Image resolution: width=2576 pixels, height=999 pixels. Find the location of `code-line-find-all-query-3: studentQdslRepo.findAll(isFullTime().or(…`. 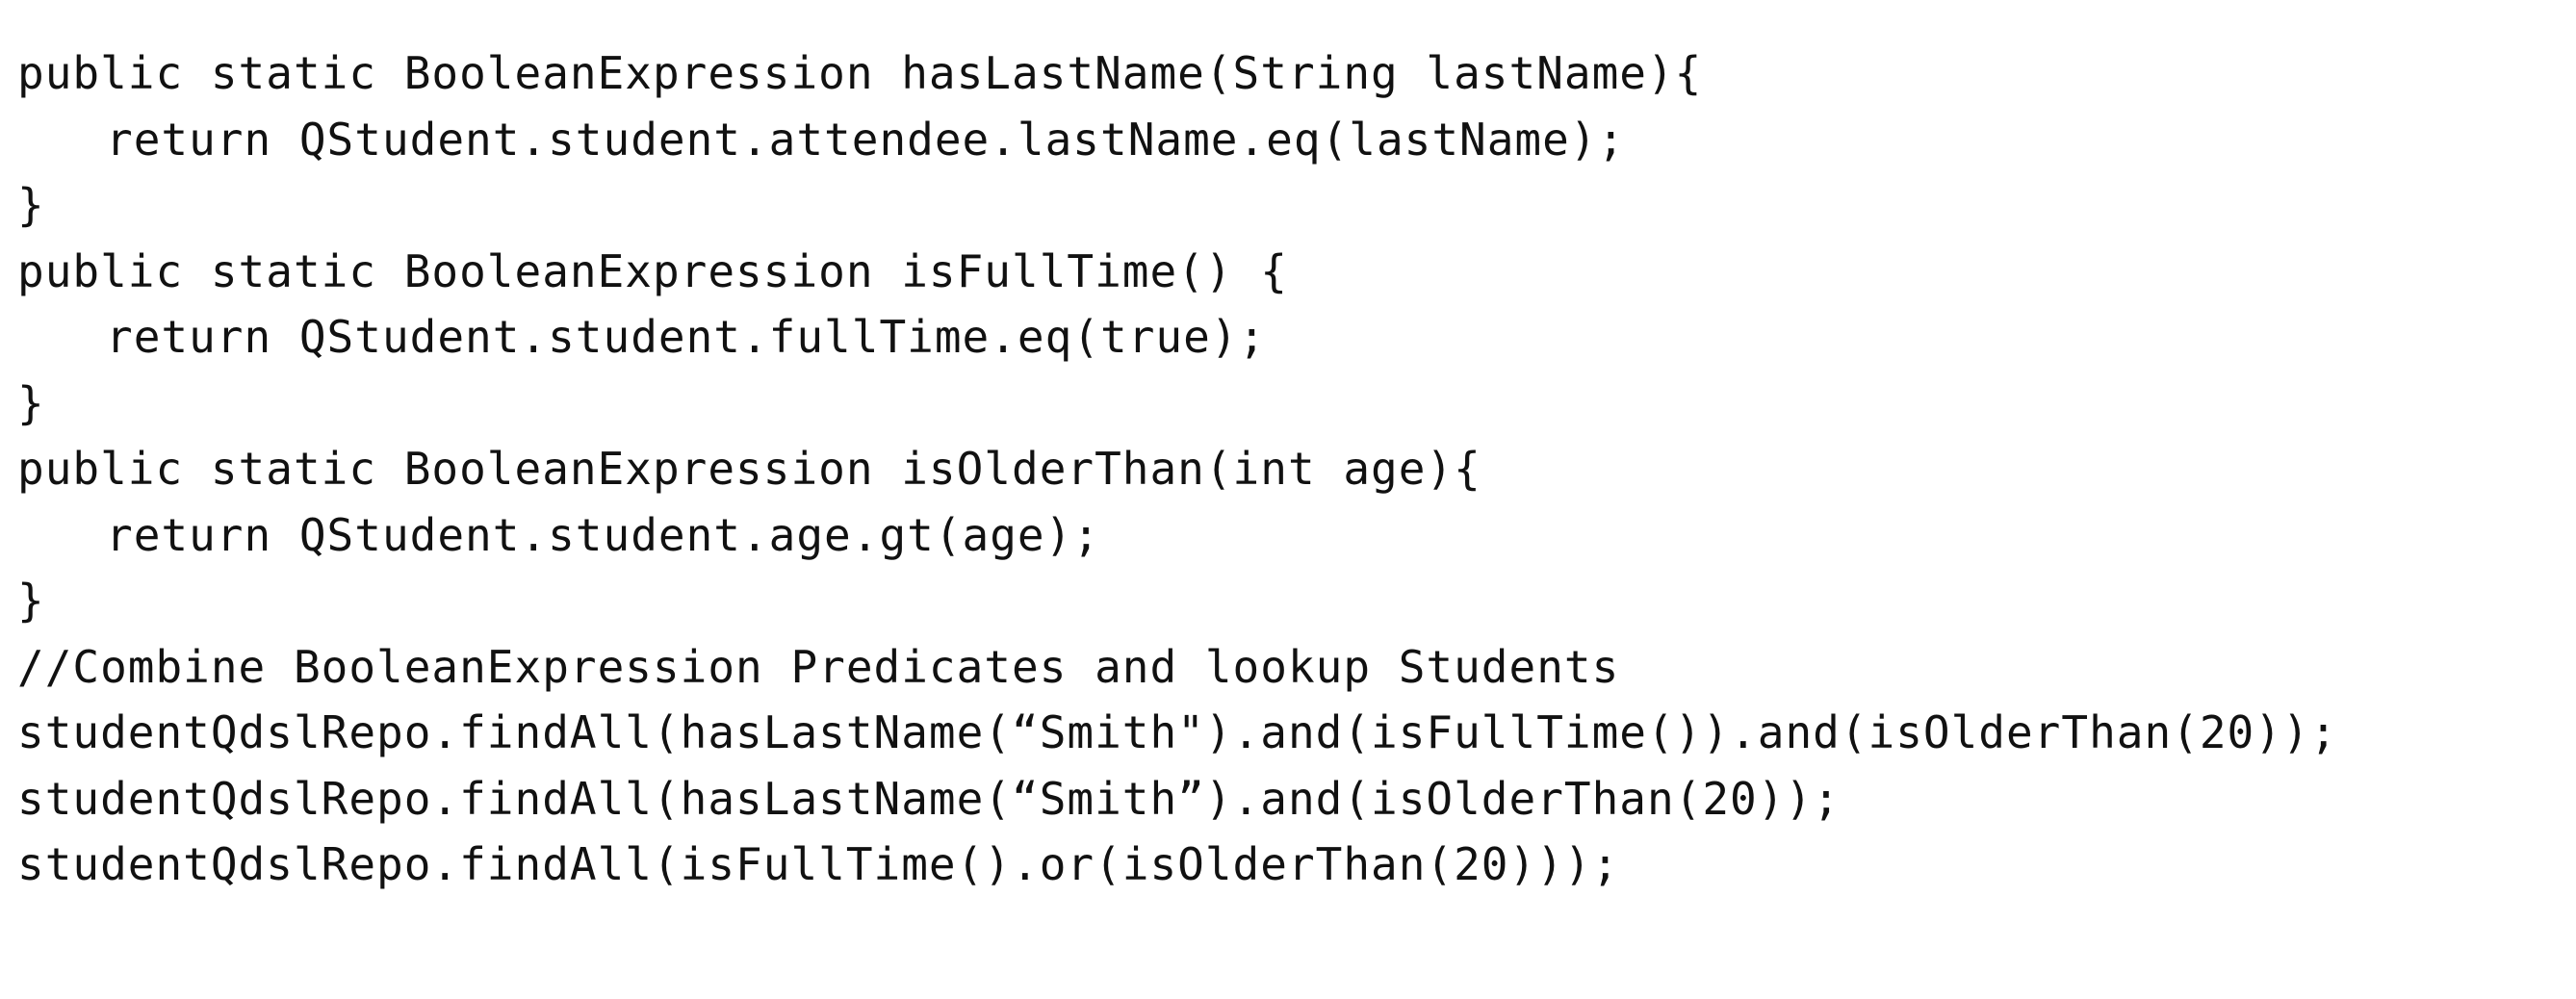

code-line-find-all-query-3: studentQdslRepo.findAll(isFullTime().or(… is located at coordinates (819, 864).